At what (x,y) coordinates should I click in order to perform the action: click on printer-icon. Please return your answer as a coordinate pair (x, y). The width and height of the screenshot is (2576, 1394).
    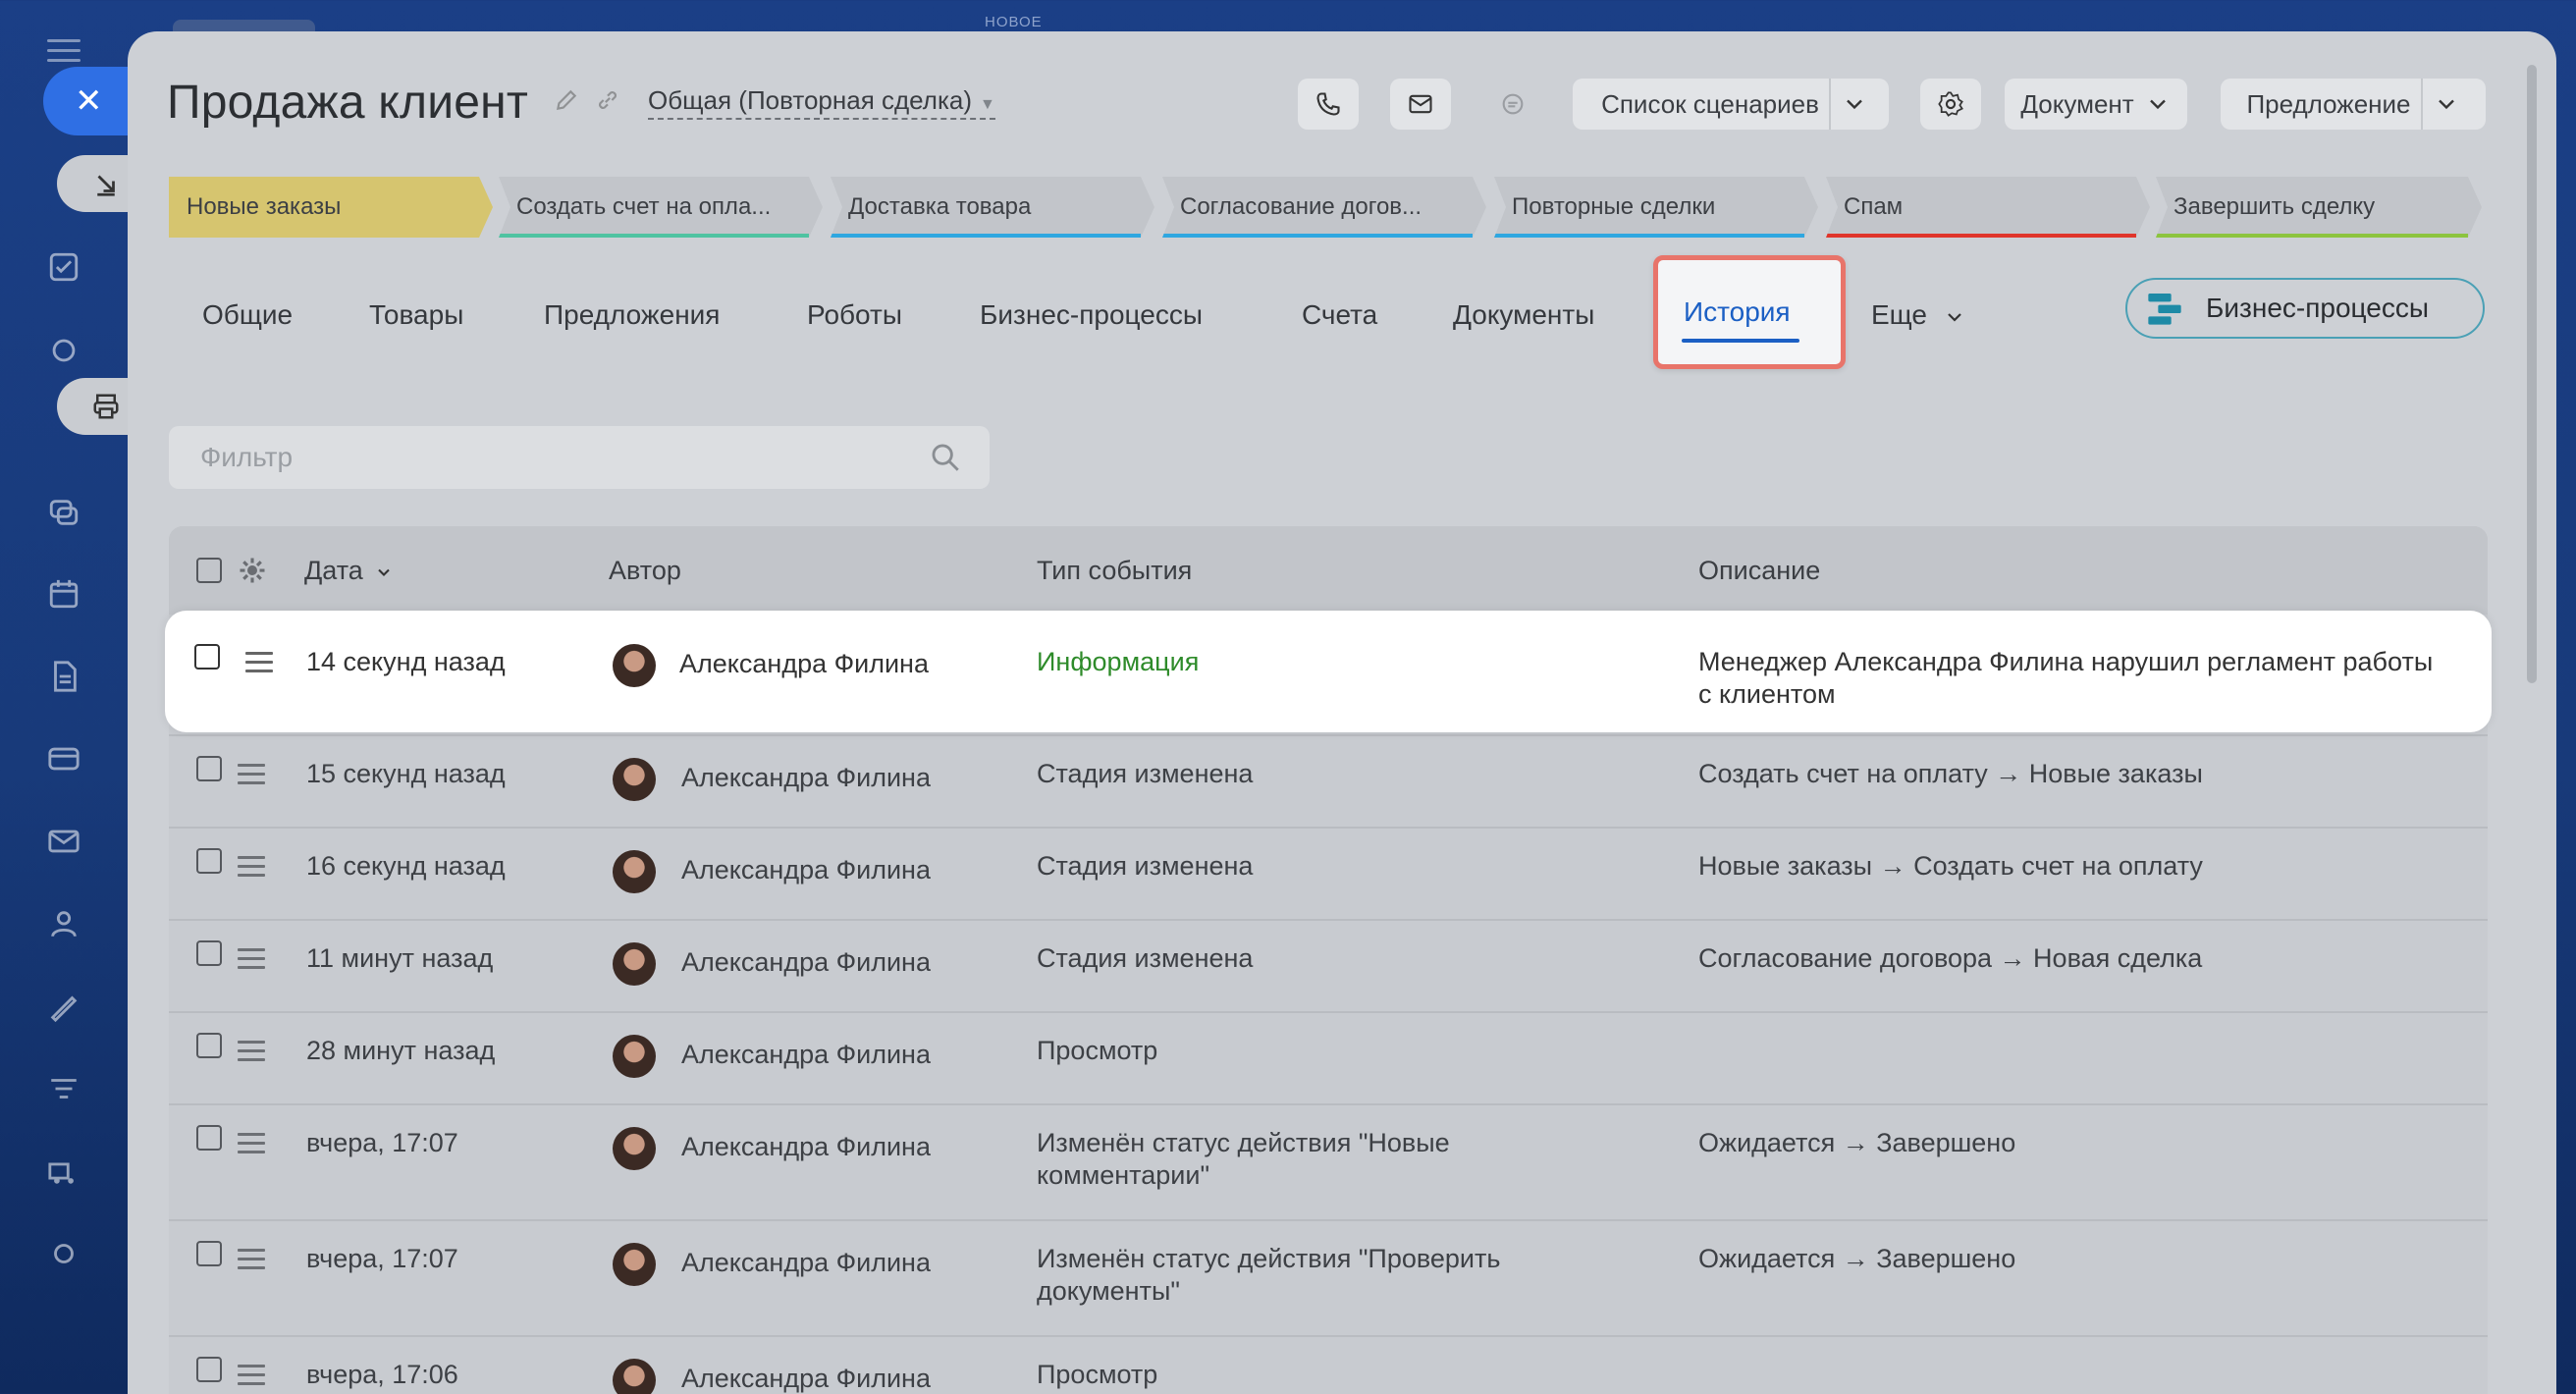
    Looking at the image, I should click on (106, 406).